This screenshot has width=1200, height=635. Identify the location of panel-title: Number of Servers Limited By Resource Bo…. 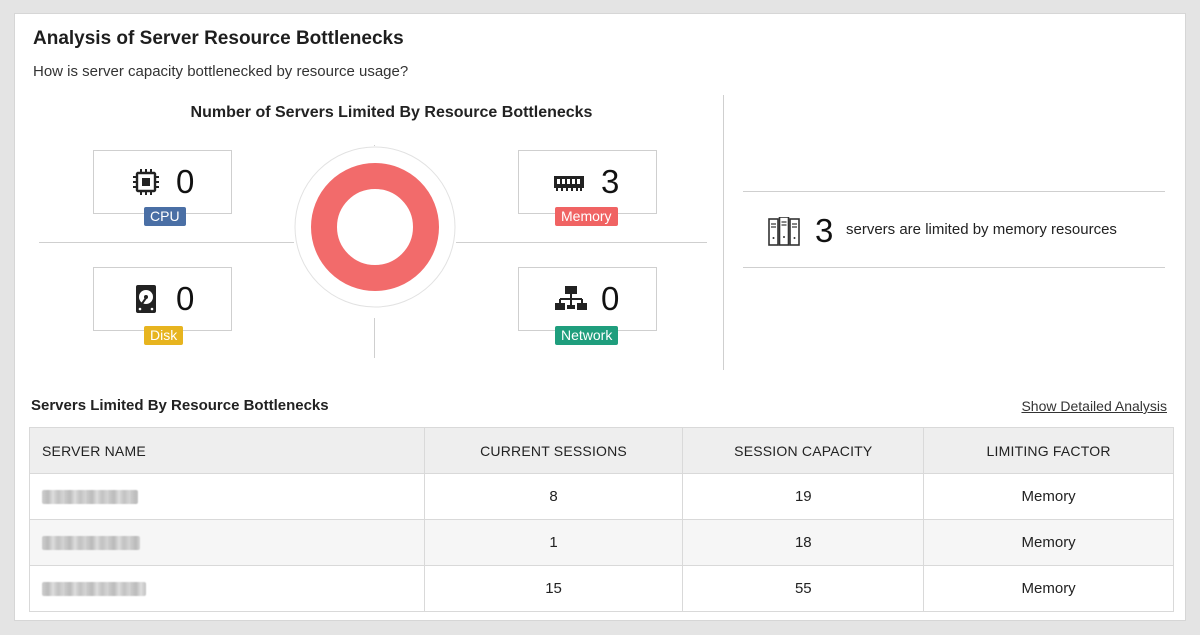
(391, 112).